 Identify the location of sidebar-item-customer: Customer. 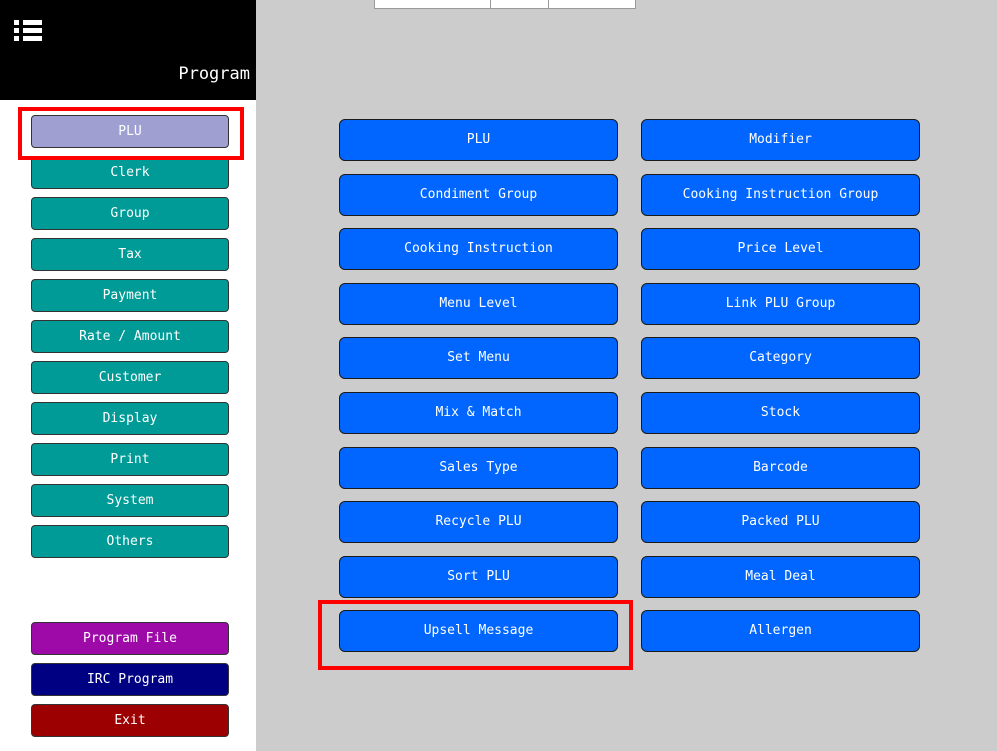
(130, 377).